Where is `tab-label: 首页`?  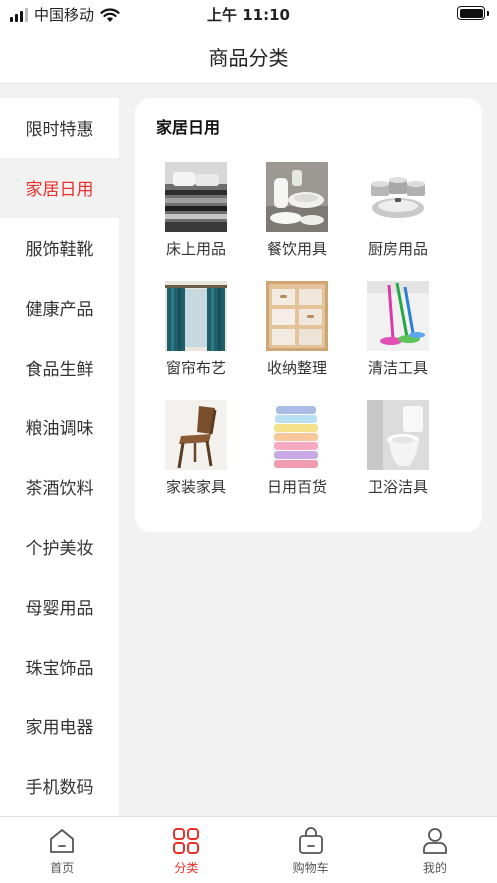 tab-label: 首页 is located at coordinates (62, 868).